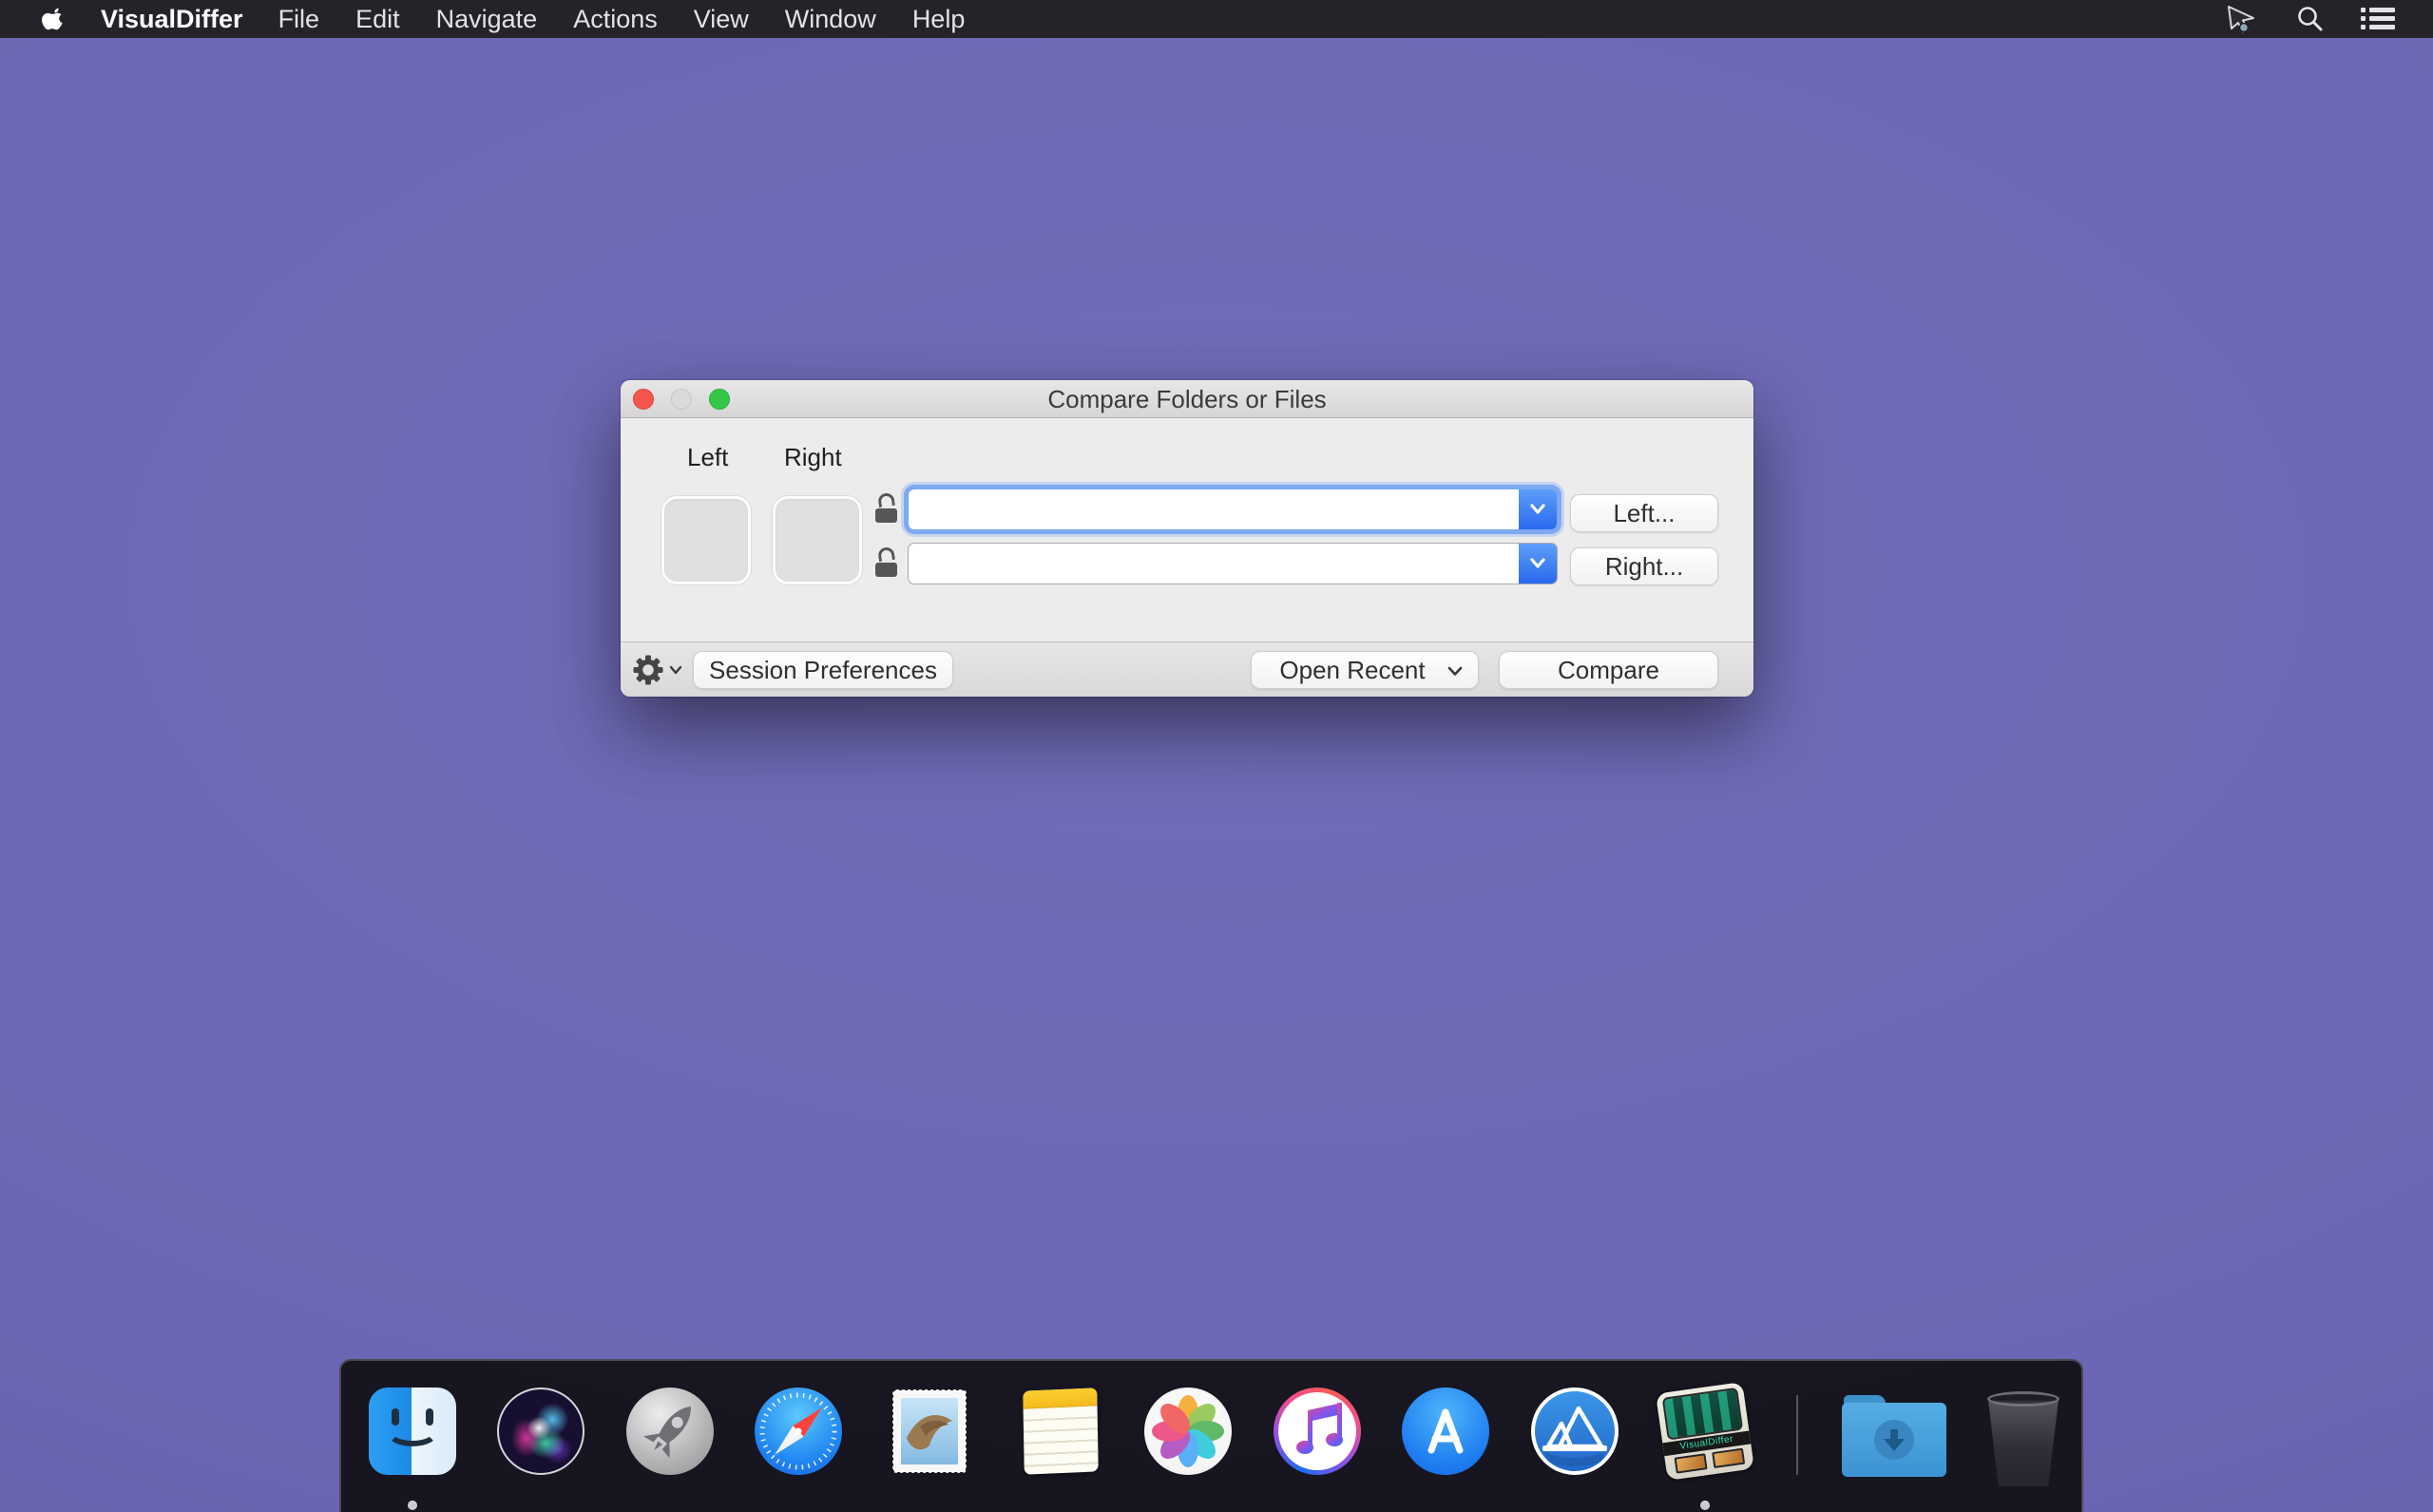  Describe the element at coordinates (377, 19) in the screenshot. I see `menu-edit: Edit` at that location.